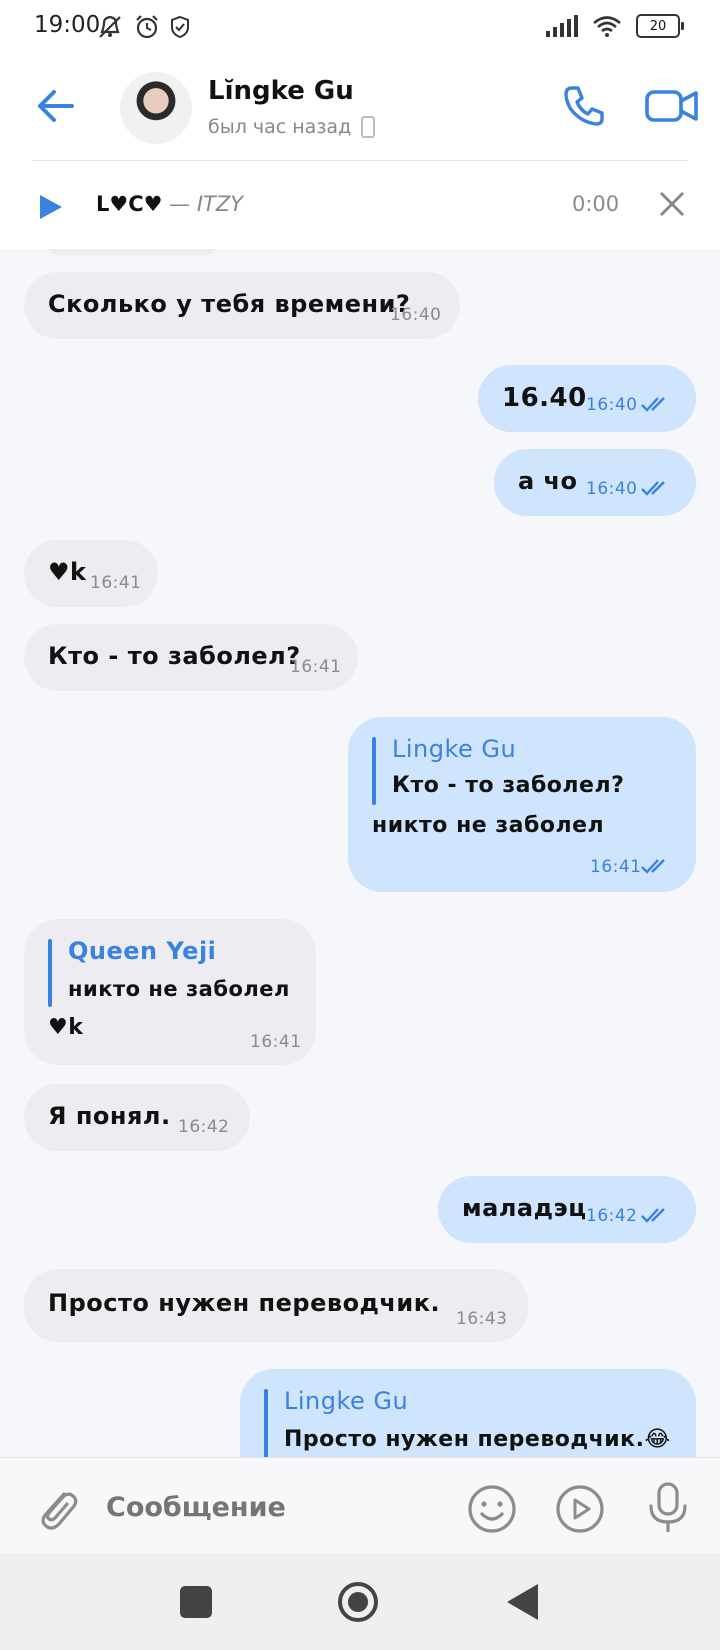 The image size is (720, 1650). I want to click on video-call-icon, so click(672, 106).